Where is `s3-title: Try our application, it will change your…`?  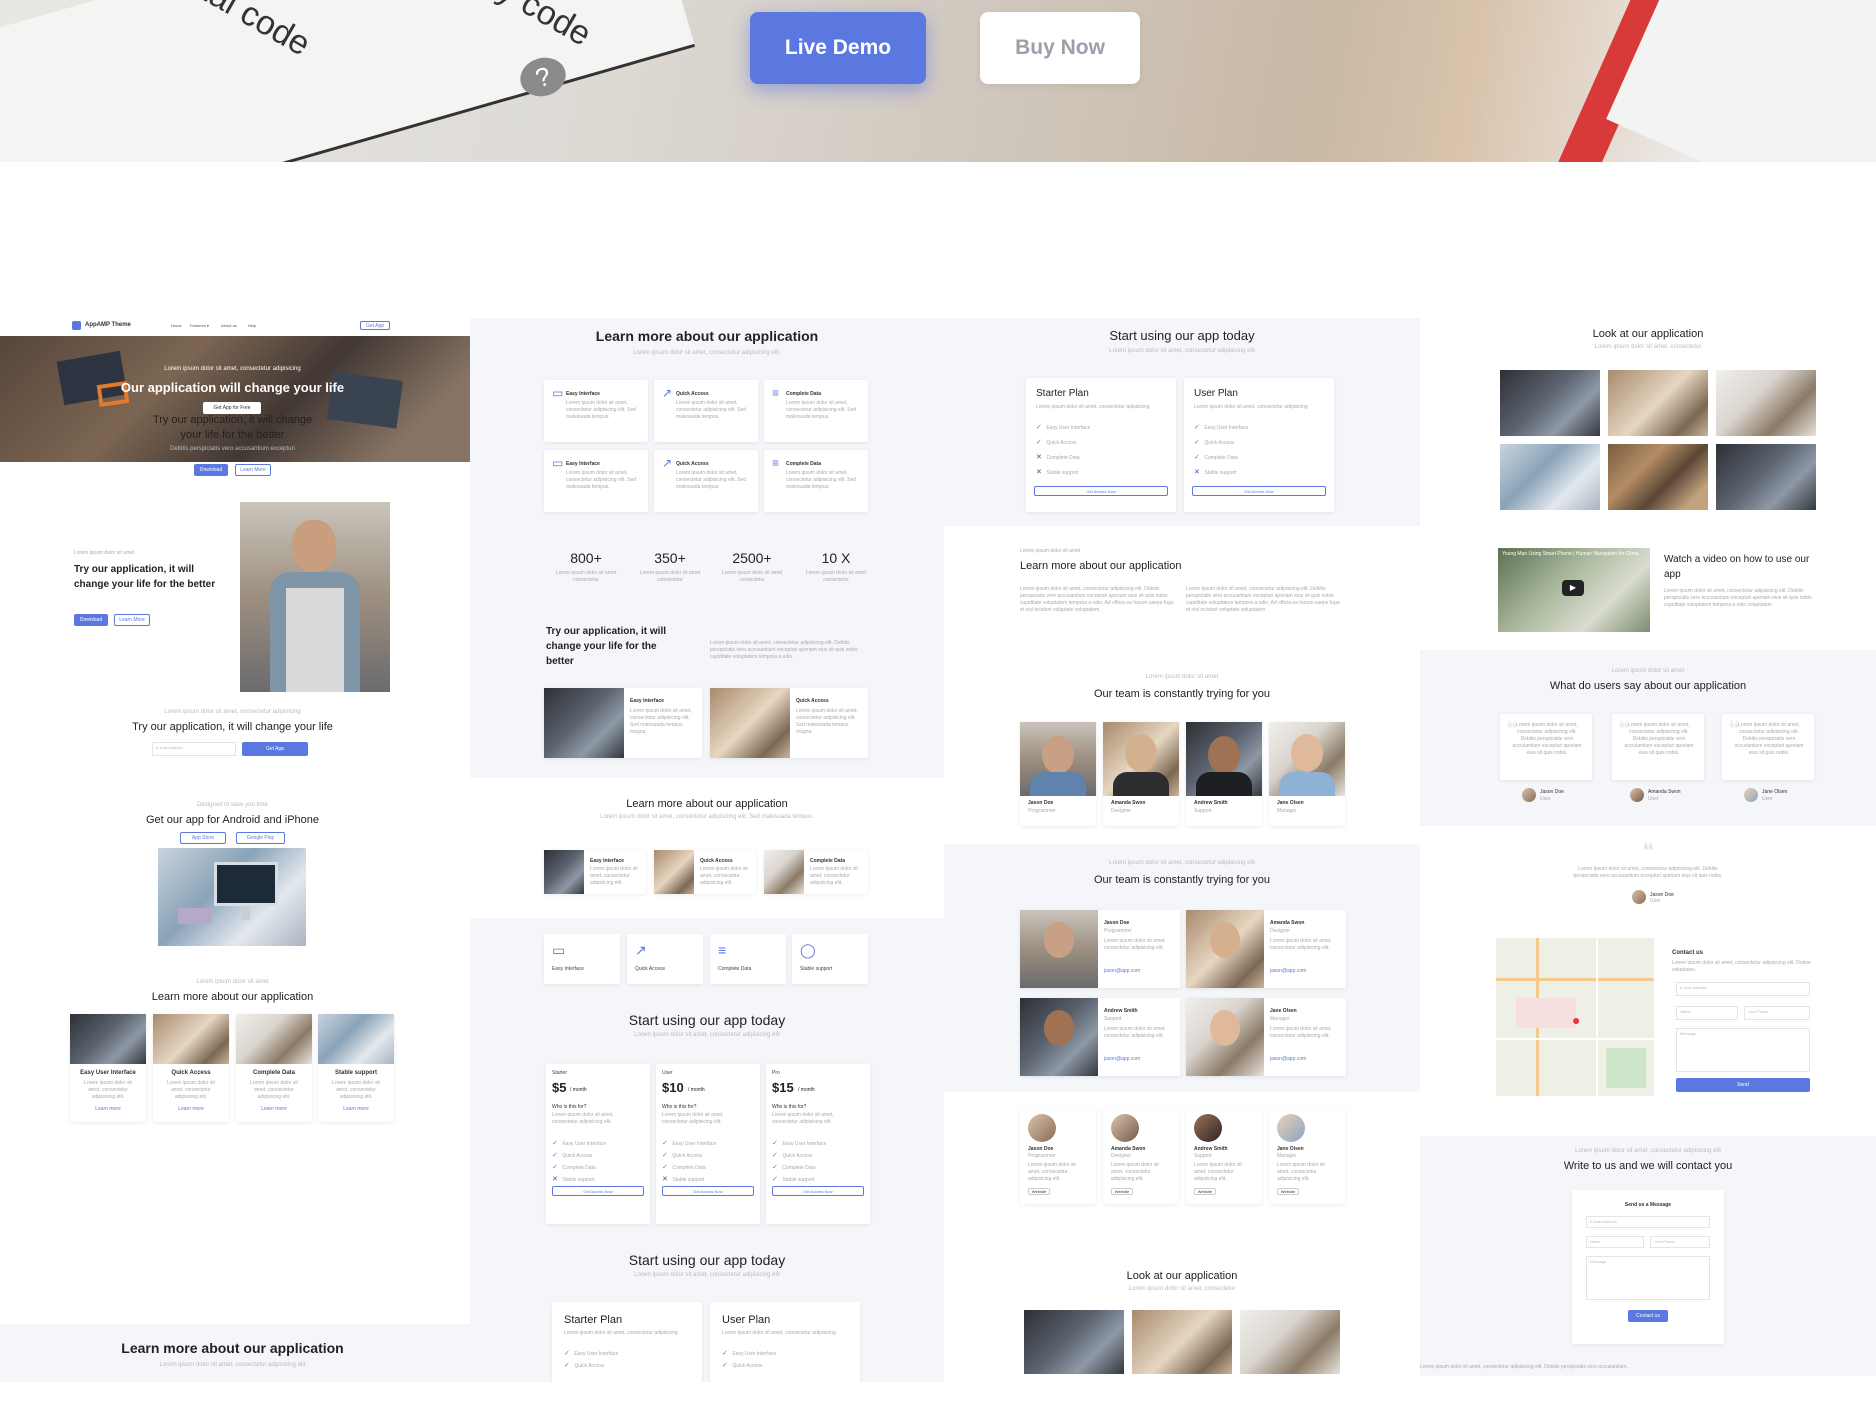 s3-title: Try our application, it will change your… is located at coordinates (232, 727).